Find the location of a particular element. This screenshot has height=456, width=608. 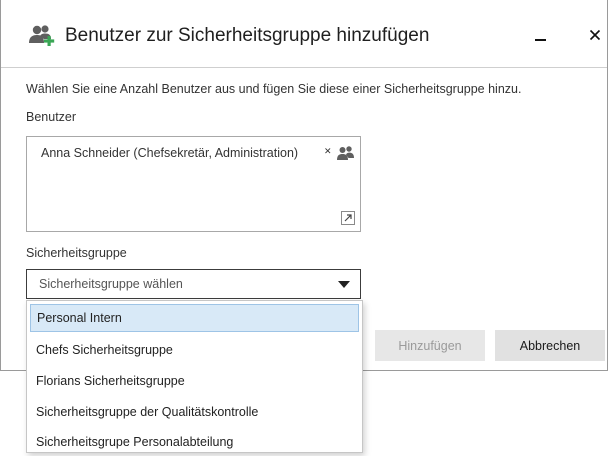

cancel-button: Abbrechen is located at coordinates (550, 345).